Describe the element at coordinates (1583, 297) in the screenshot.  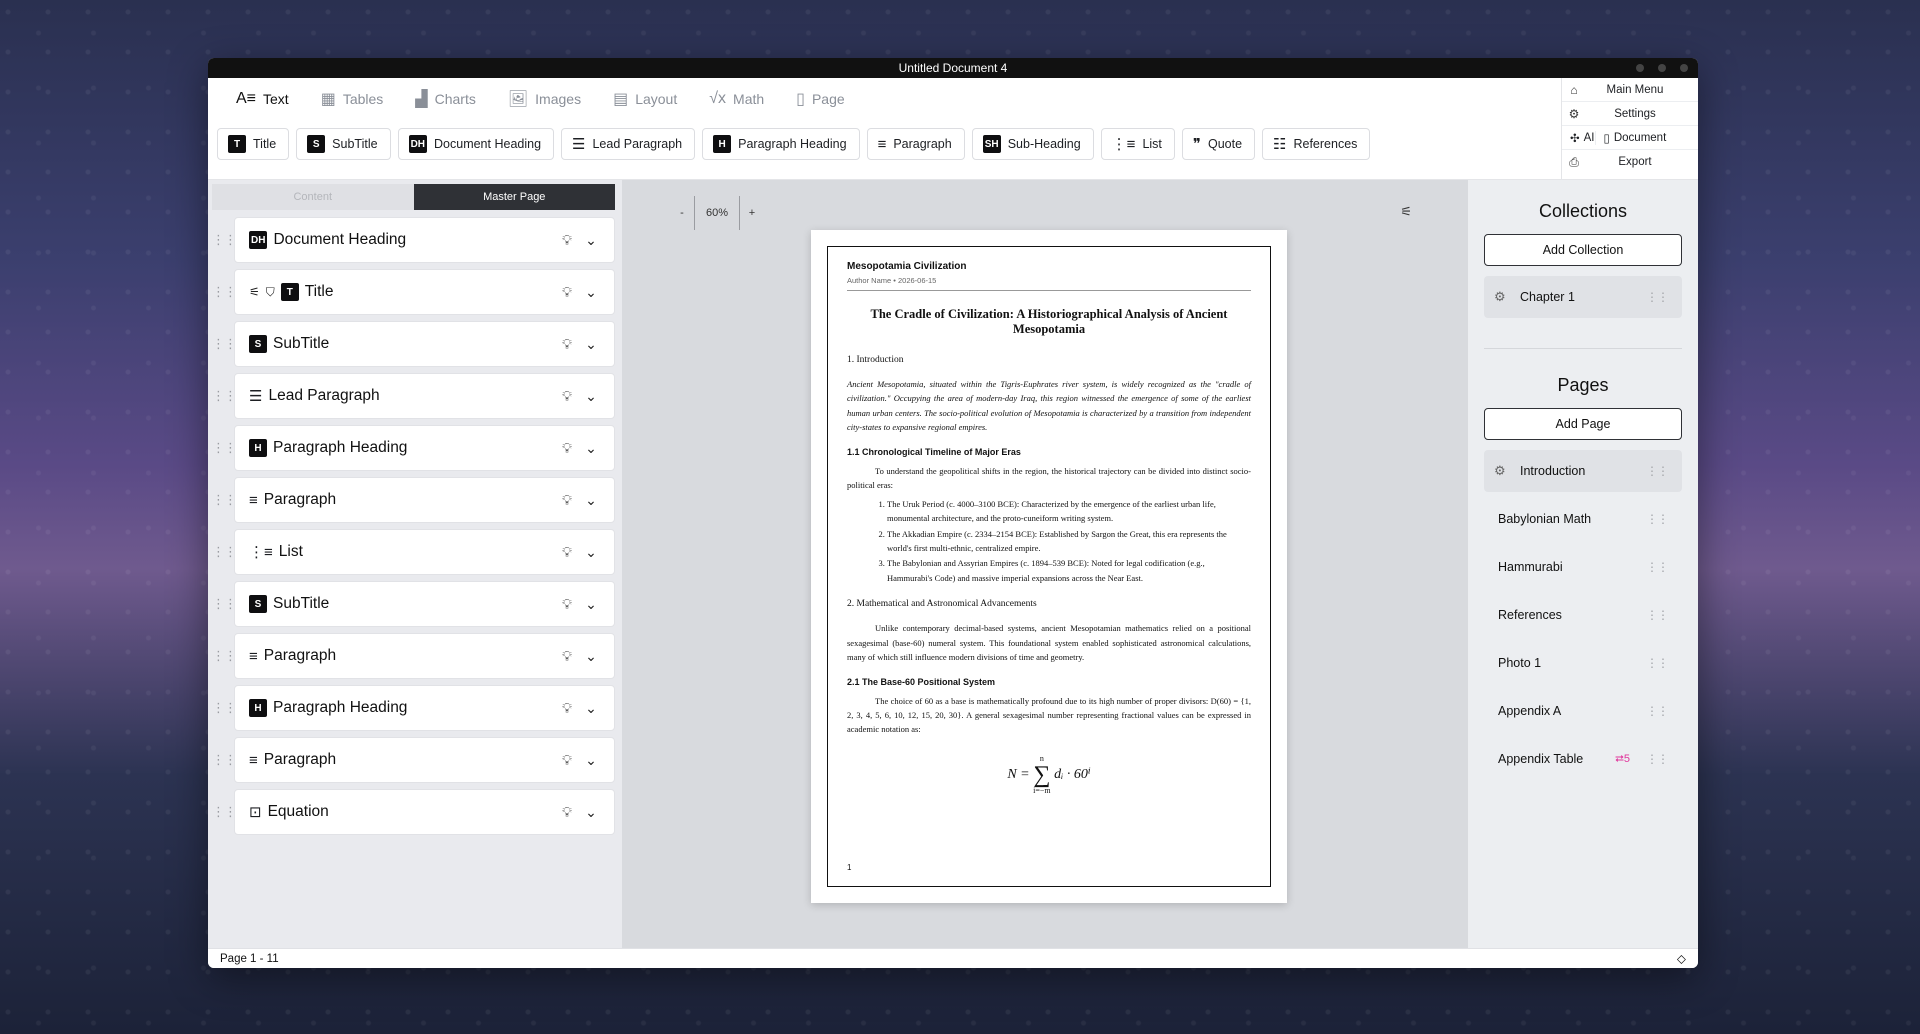
I see `collection-item: ⚙ Chapter 1 ⋮⋮` at that location.